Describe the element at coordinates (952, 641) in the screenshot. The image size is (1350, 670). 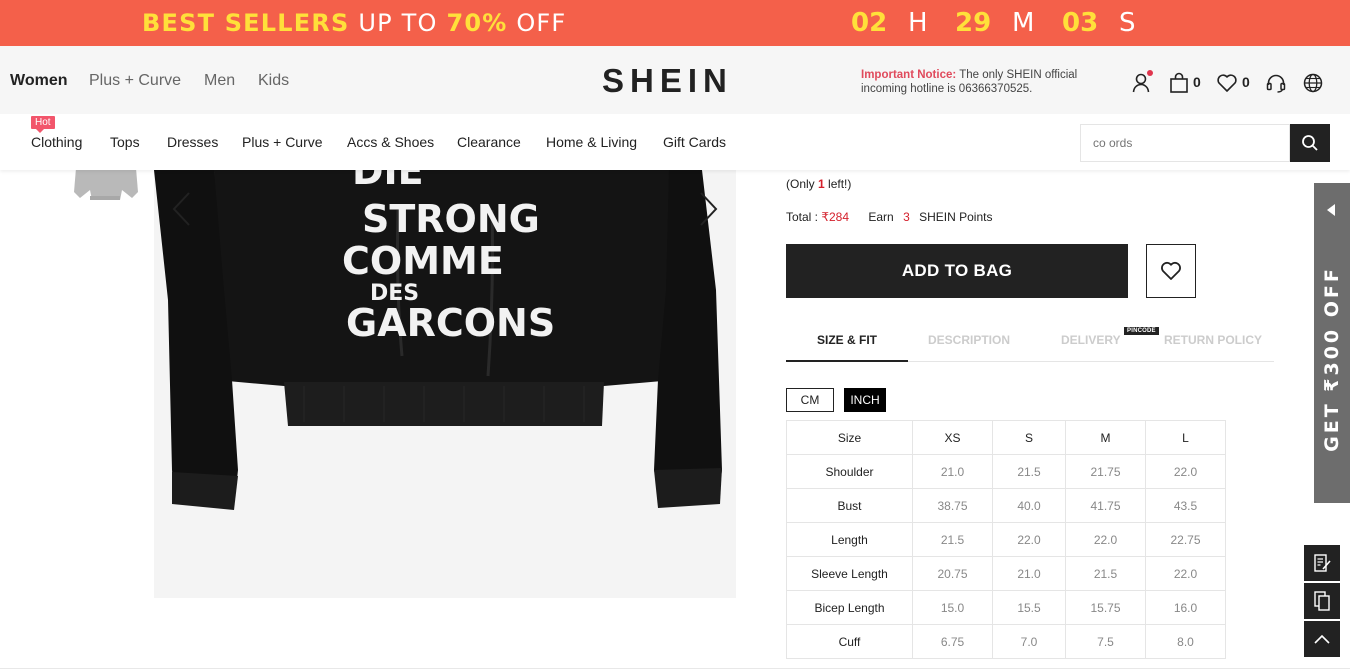
I see `table-cell: 6.75` at that location.